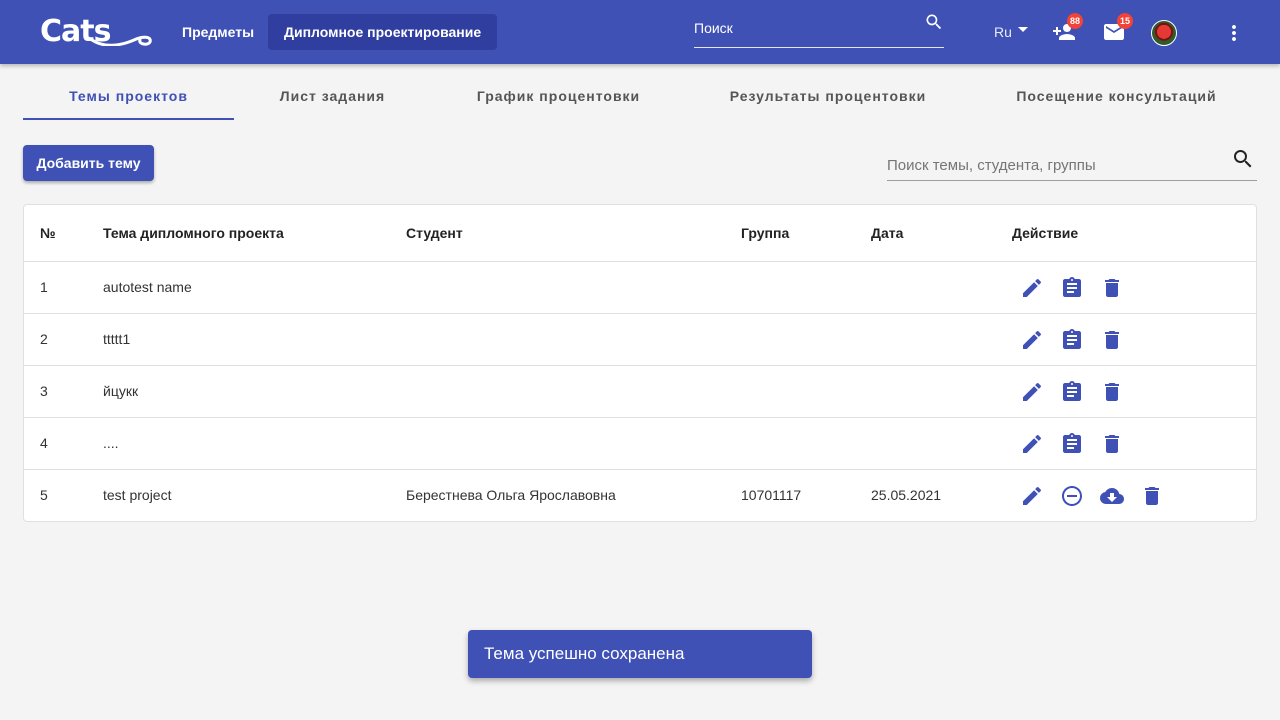 This screenshot has height=720, width=1280. I want to click on messages-button: 15, so click(1117, 28).